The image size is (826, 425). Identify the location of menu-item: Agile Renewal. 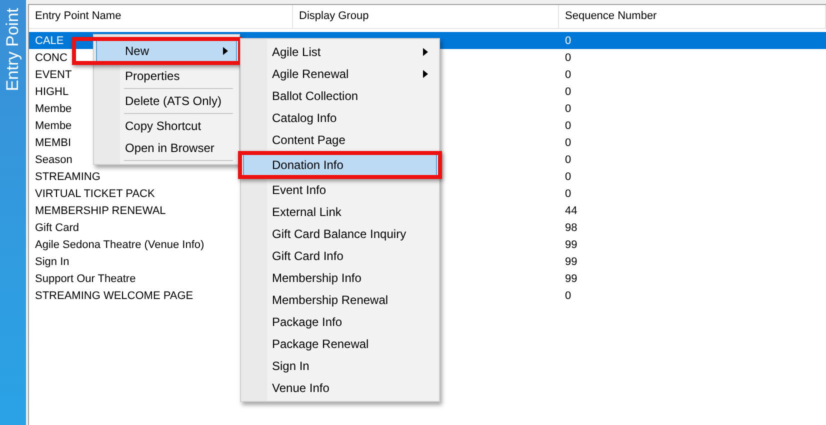
(340, 74).